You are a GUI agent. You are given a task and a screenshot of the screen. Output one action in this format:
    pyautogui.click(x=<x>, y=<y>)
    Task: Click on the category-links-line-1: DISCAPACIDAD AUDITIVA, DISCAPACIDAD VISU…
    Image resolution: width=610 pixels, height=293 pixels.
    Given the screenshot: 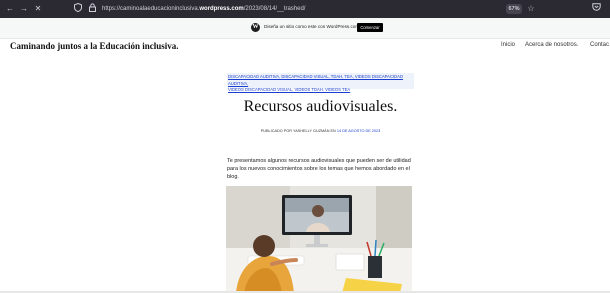 What is the action you would take?
    pyautogui.click(x=320, y=80)
    